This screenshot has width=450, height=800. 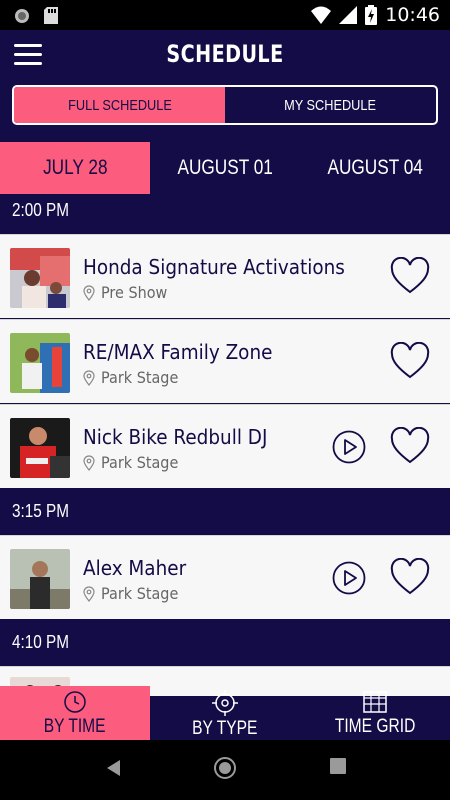 I want to click on event-row: Alex Maher Park Stage, so click(x=225, y=577).